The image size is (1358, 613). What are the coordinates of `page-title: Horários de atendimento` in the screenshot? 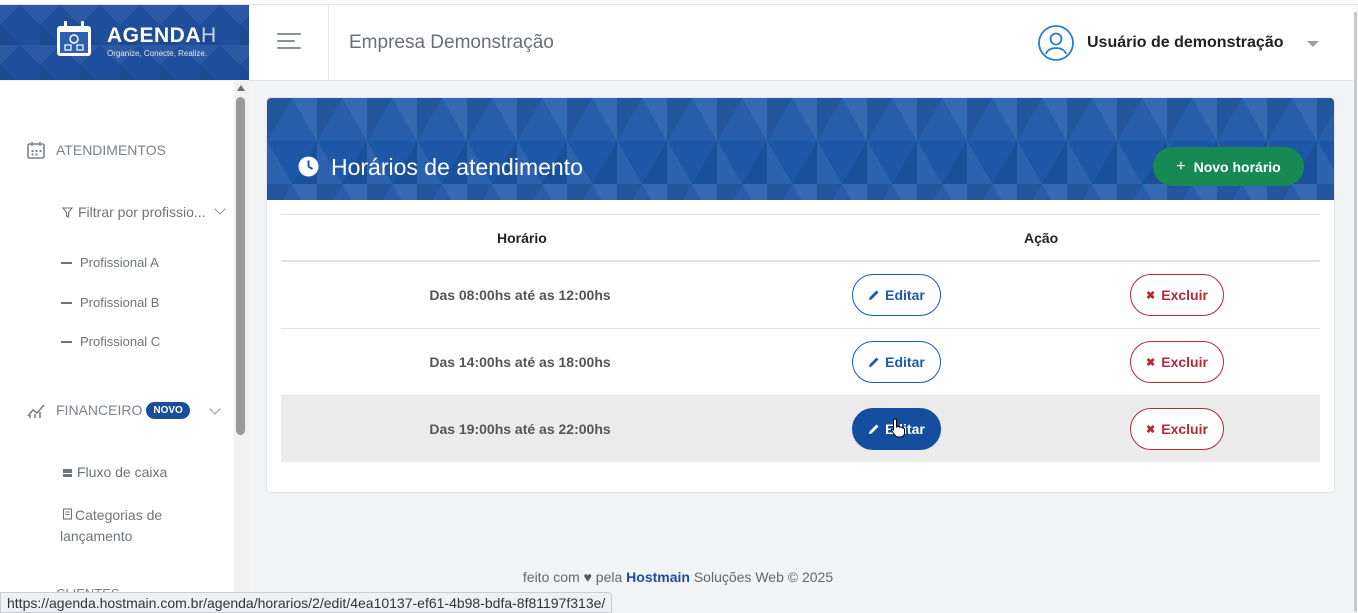 It's located at (457, 167).